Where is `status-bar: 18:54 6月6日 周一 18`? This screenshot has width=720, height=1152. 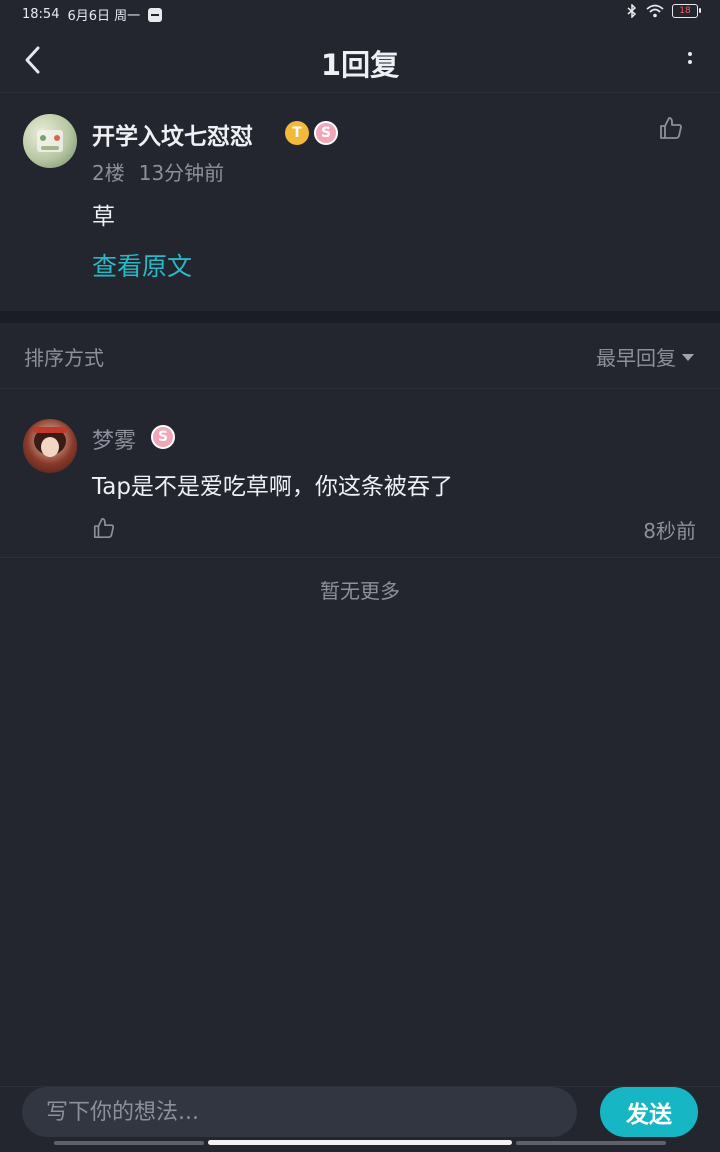
status-bar: 18:54 6月6日 周一 18 is located at coordinates (360, 14).